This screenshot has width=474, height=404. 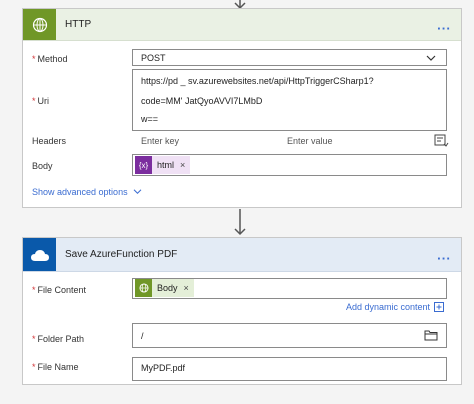 What do you see at coordinates (39, 254) in the screenshot?
I see `cloud-icon` at bounding box center [39, 254].